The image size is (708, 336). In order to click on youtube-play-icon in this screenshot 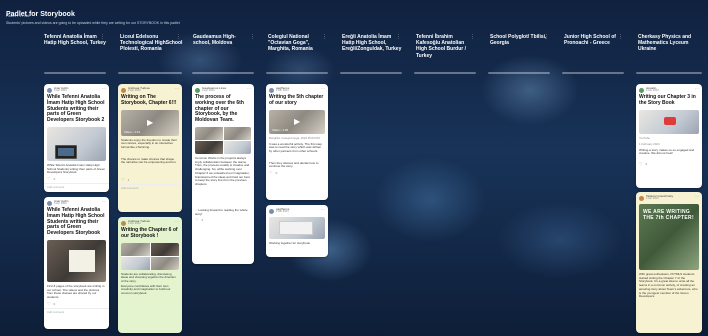, I will do `click(670, 120)`.